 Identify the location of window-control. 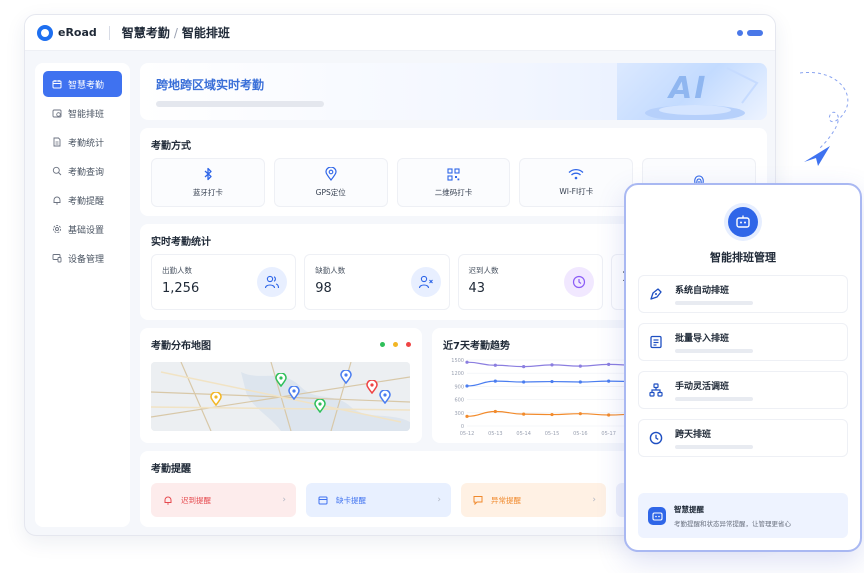
(750, 32).